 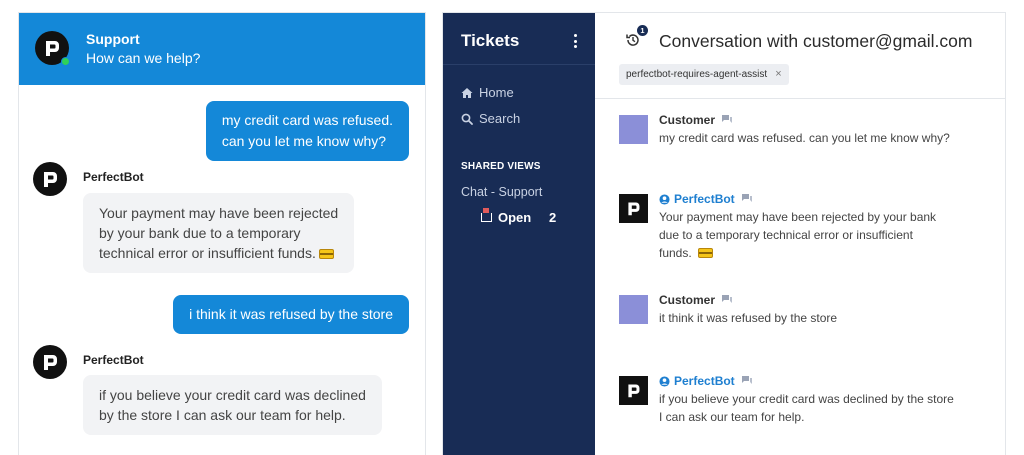 I want to click on view-group-chat-support: Chat - Support, so click(x=501, y=192).